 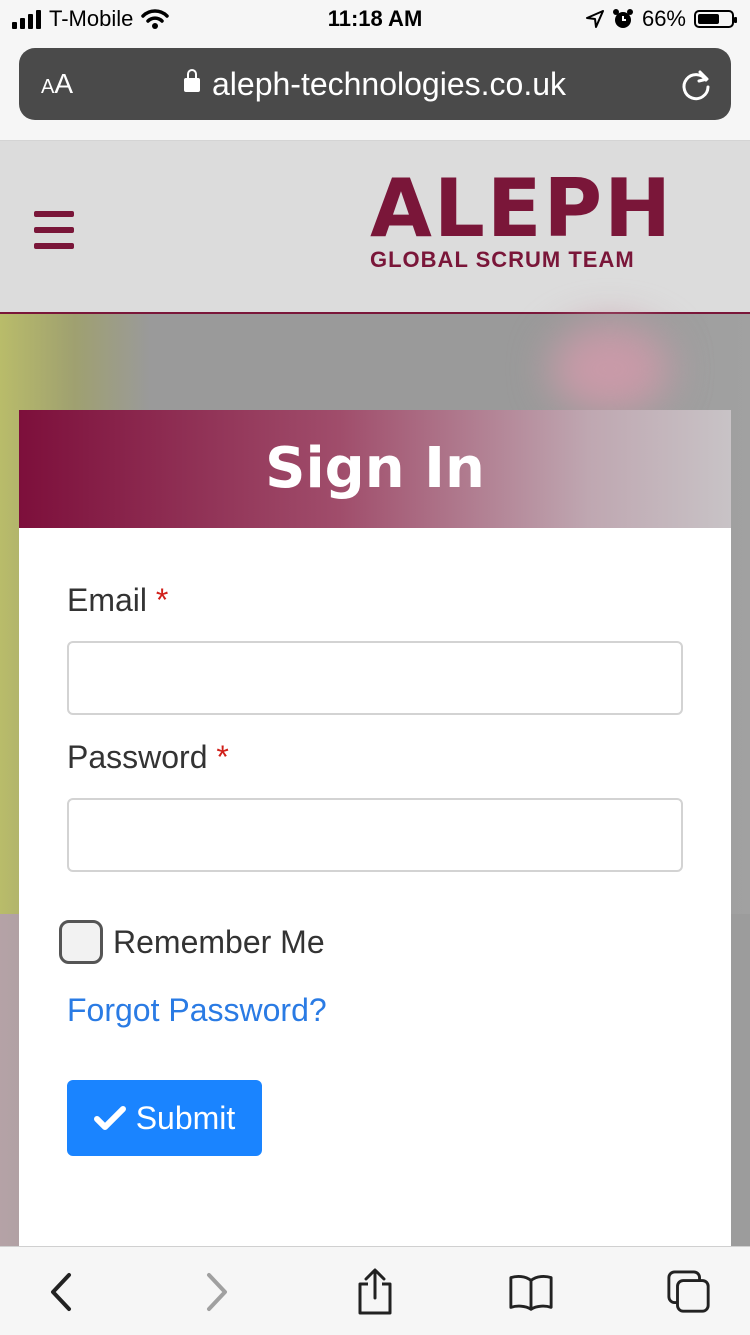 I want to click on forward-button, so click(x=217, y=1292).